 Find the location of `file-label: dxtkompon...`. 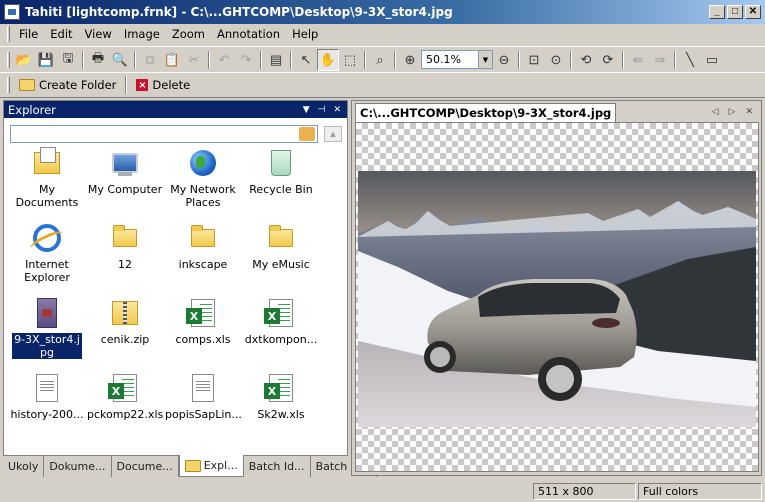

file-label: dxtkompon... is located at coordinates (281, 339).